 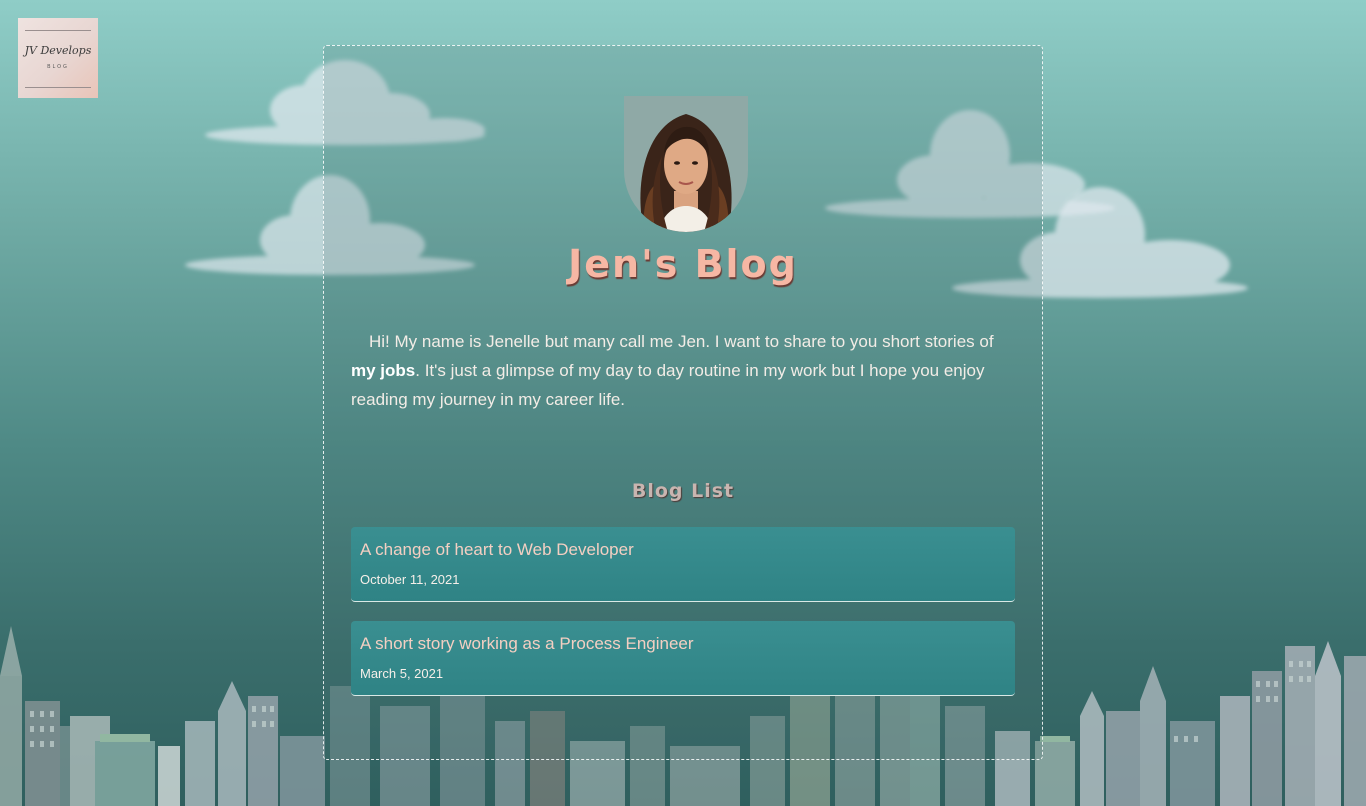 I want to click on blog-title: Jen's Blog, so click(x=683, y=264).